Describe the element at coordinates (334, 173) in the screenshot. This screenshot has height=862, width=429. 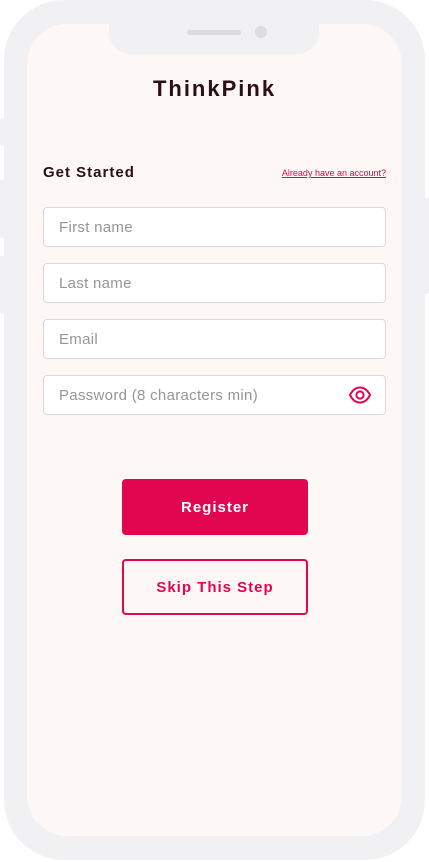
I see `already-have-account-link: Already have an account?` at that location.